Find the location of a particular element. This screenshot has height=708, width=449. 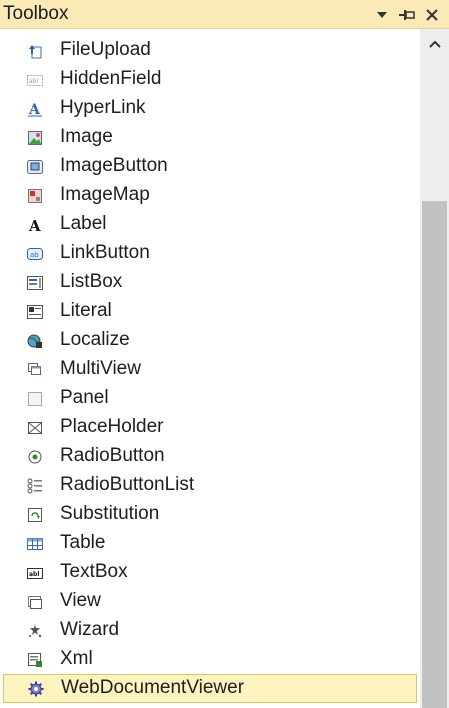

scroll-up-button is located at coordinates (434, 44).